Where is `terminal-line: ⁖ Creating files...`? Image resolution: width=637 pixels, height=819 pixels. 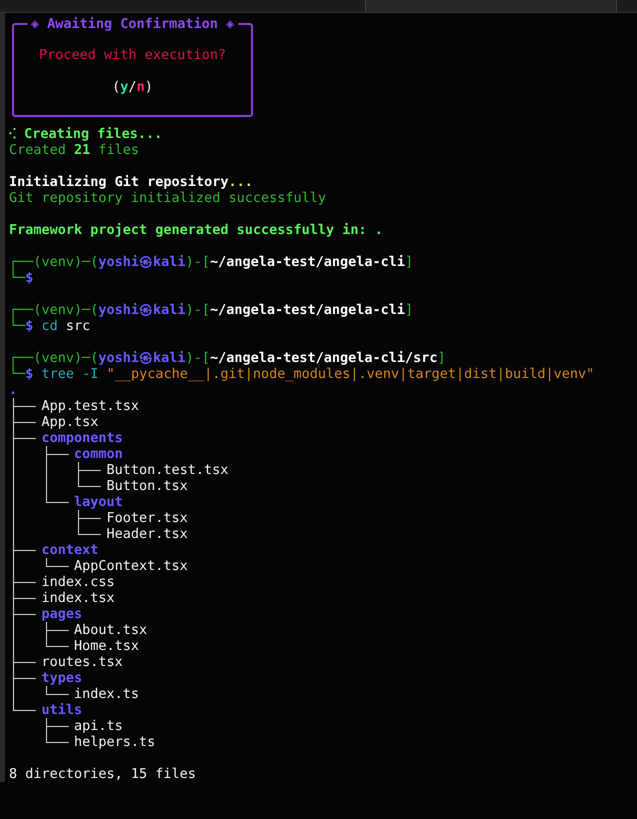 terminal-line: ⁖ Creating files... is located at coordinates (86, 134).